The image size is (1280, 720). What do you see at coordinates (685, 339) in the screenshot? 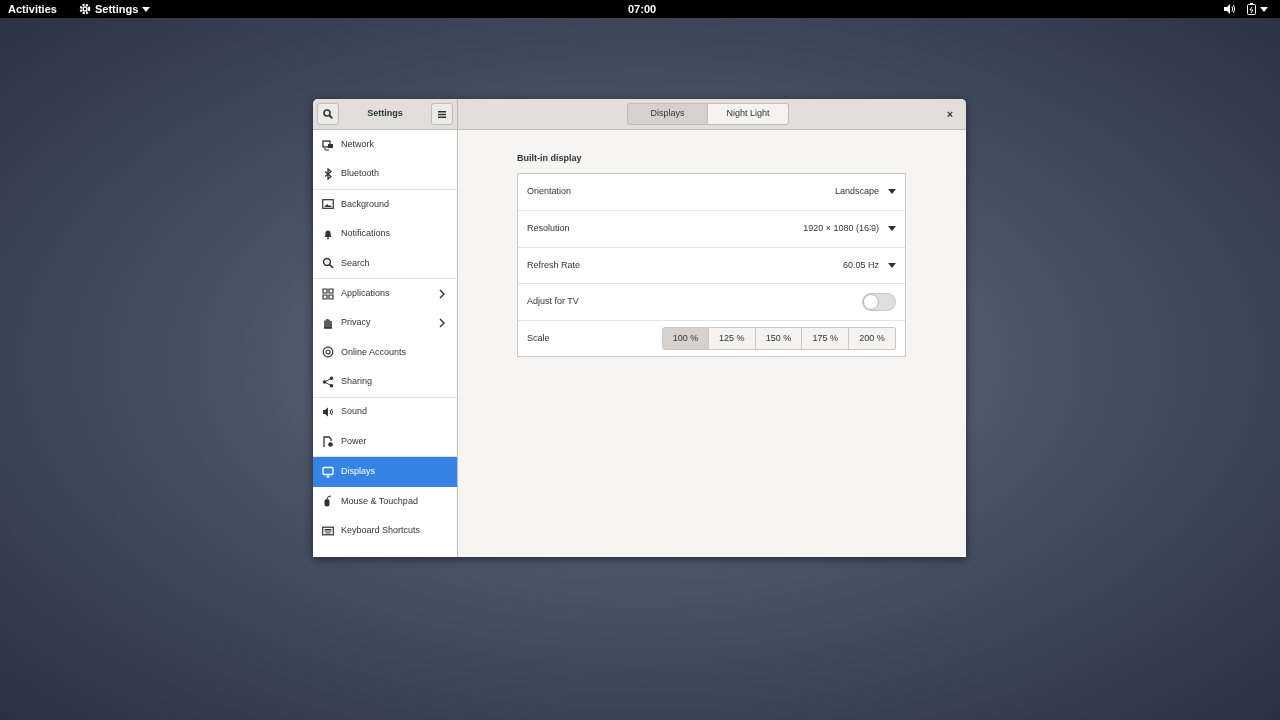
I see `scale-option: 100 %` at bounding box center [685, 339].